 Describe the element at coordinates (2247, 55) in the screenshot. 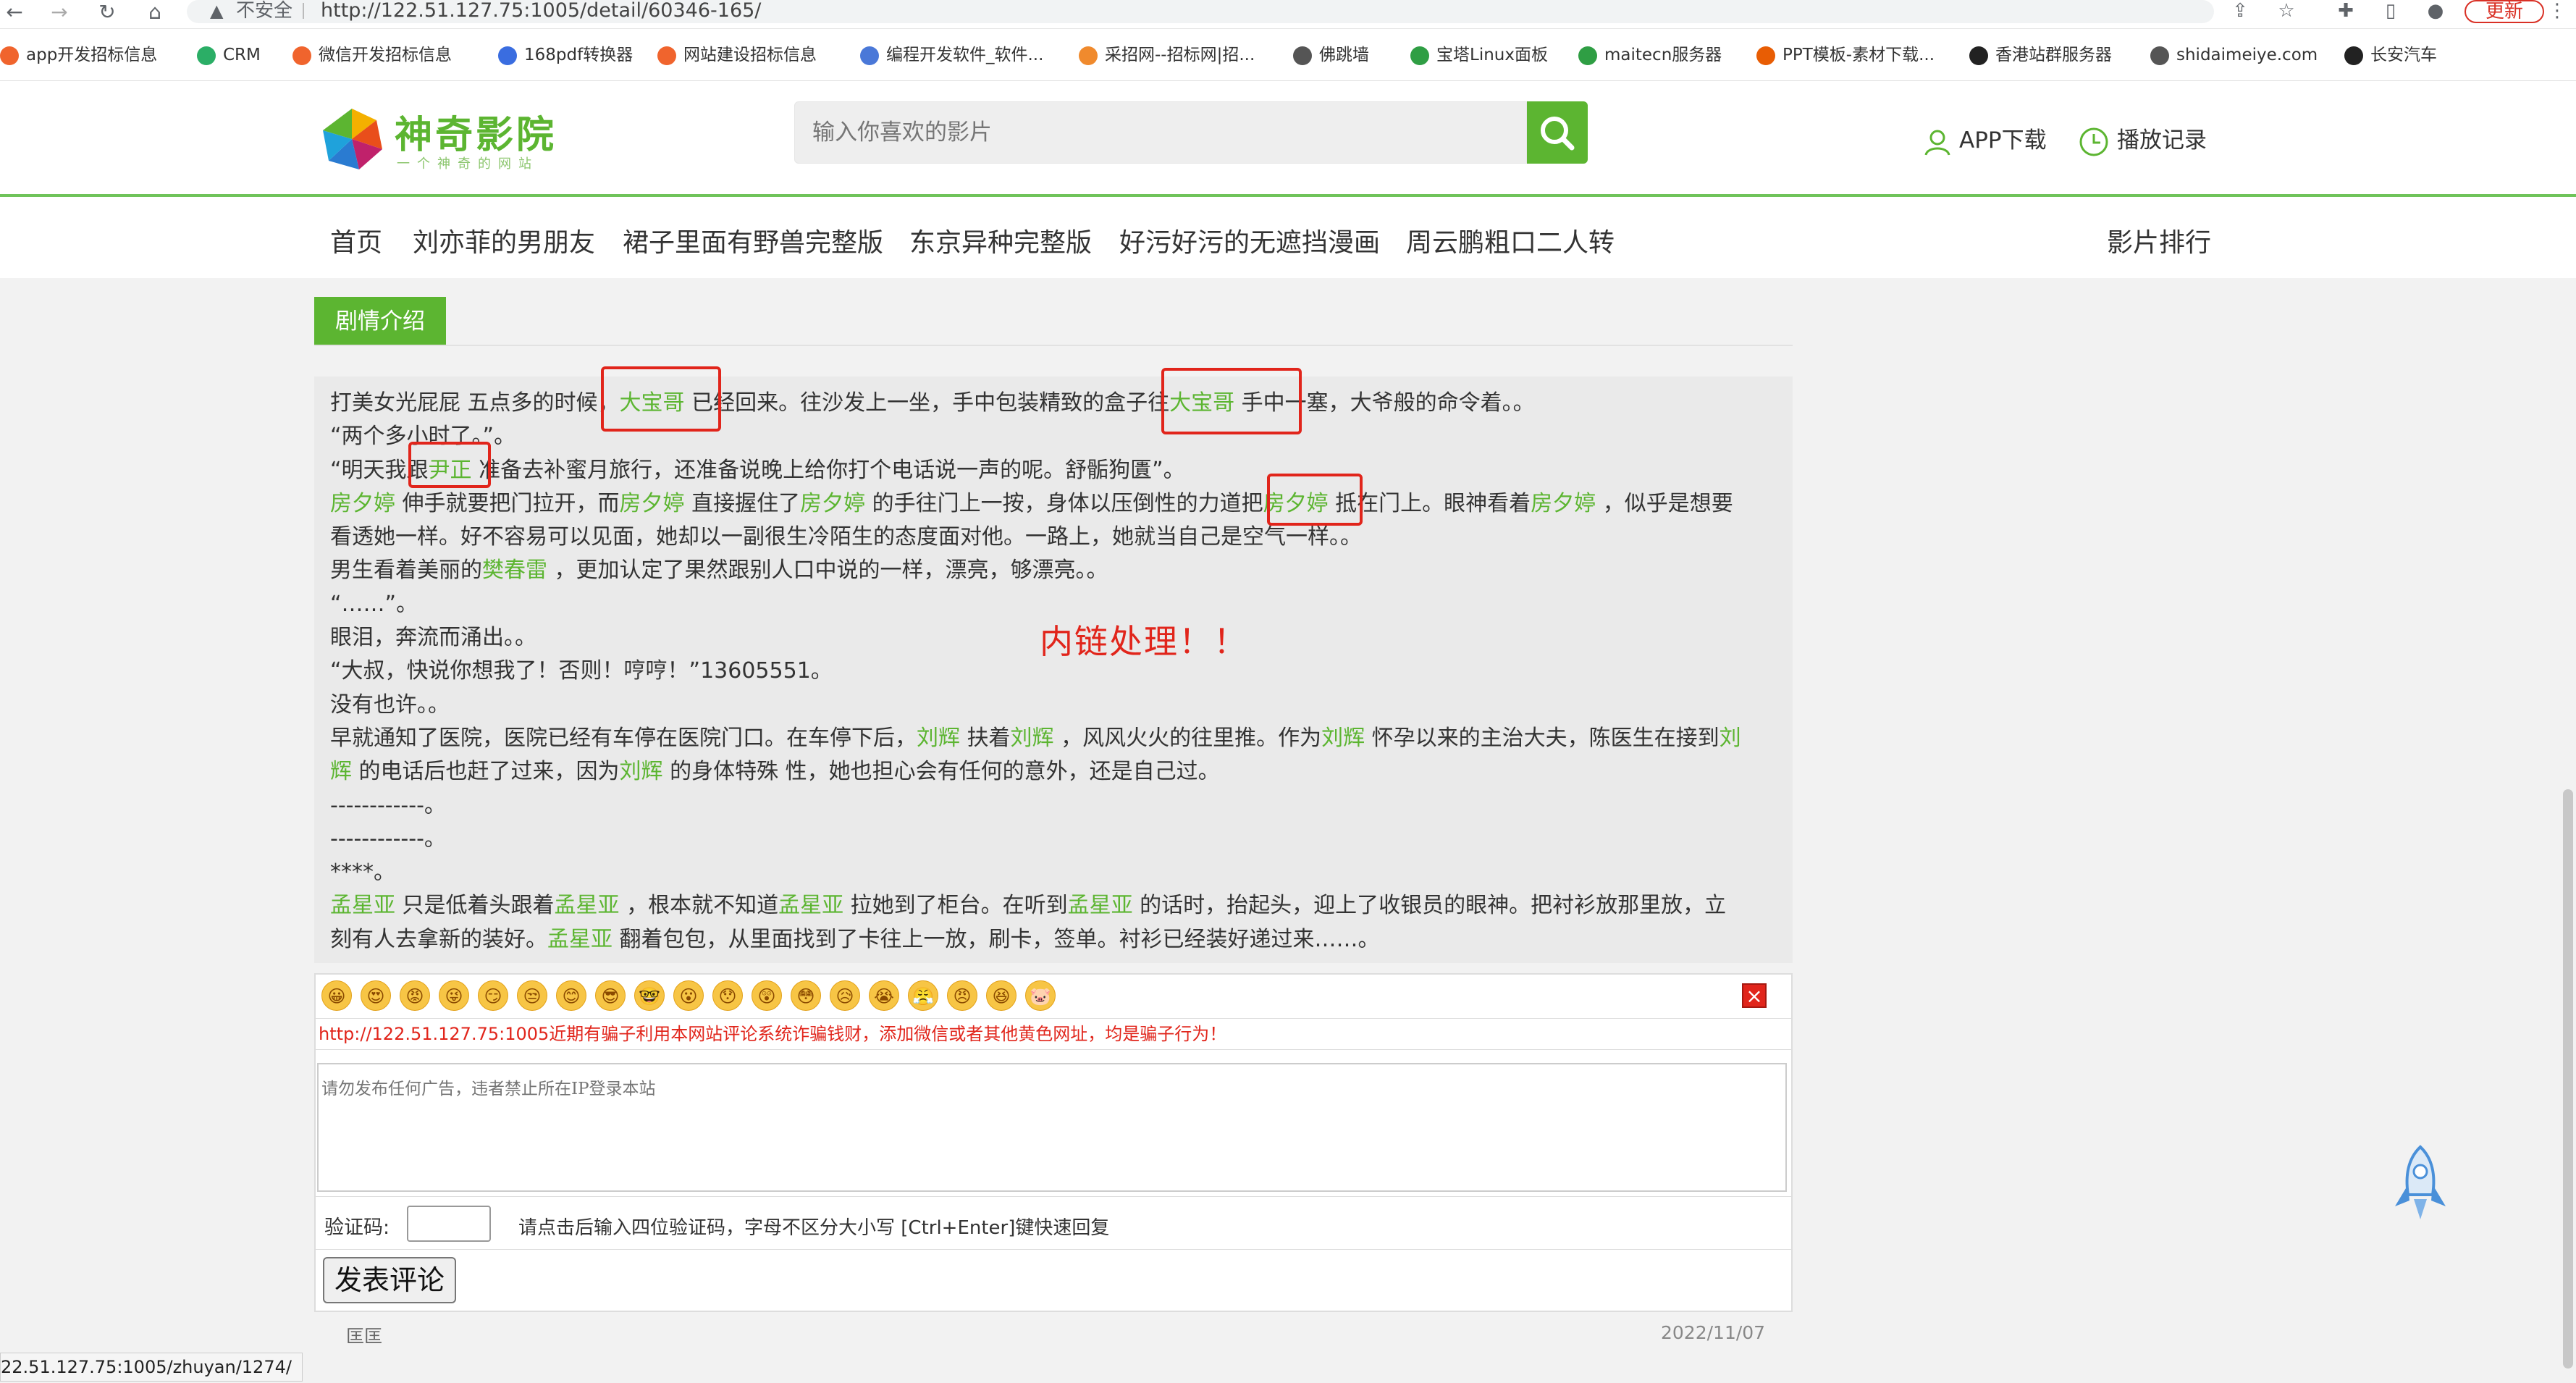

I see `bookmark-label: shidaimeiye.com` at that location.